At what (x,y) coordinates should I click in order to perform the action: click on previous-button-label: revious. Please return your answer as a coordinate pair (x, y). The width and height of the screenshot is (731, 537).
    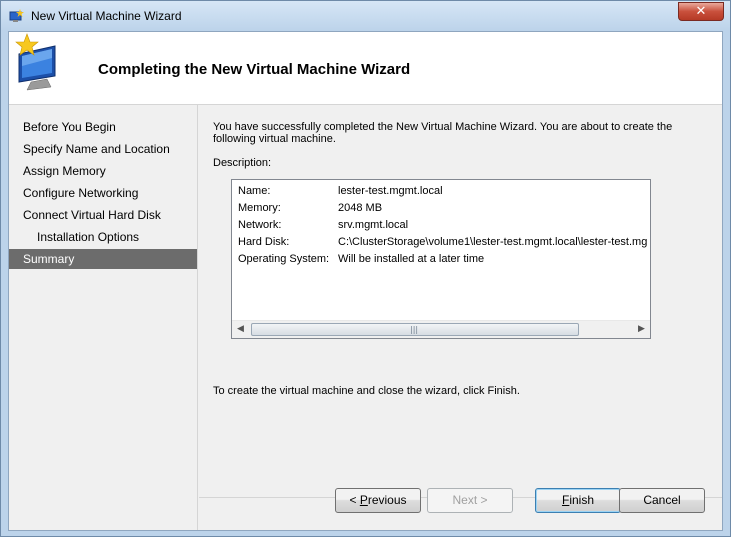
    Looking at the image, I should click on (387, 500).